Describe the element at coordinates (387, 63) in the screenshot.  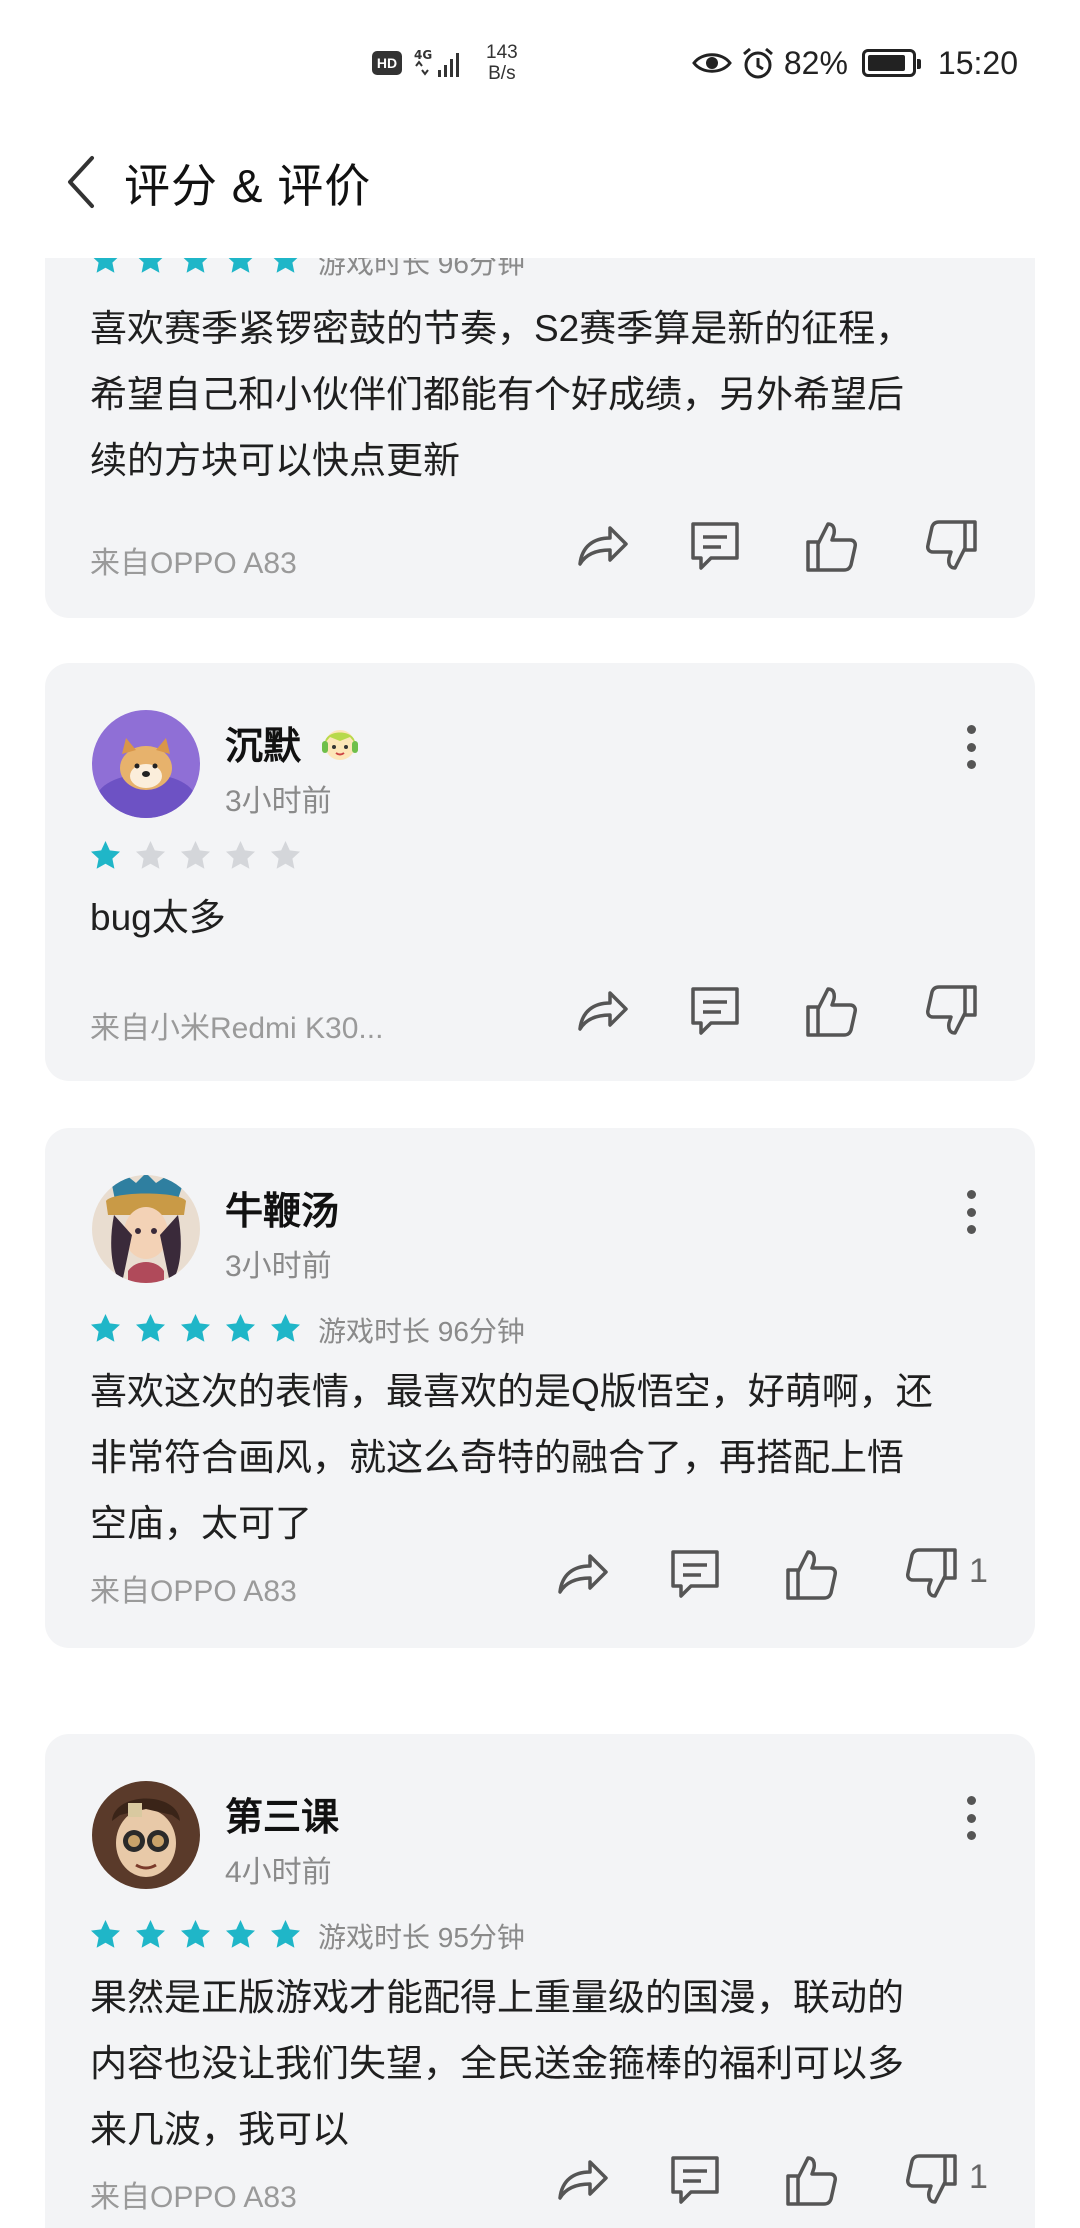
I see `hd-badge: HD` at that location.